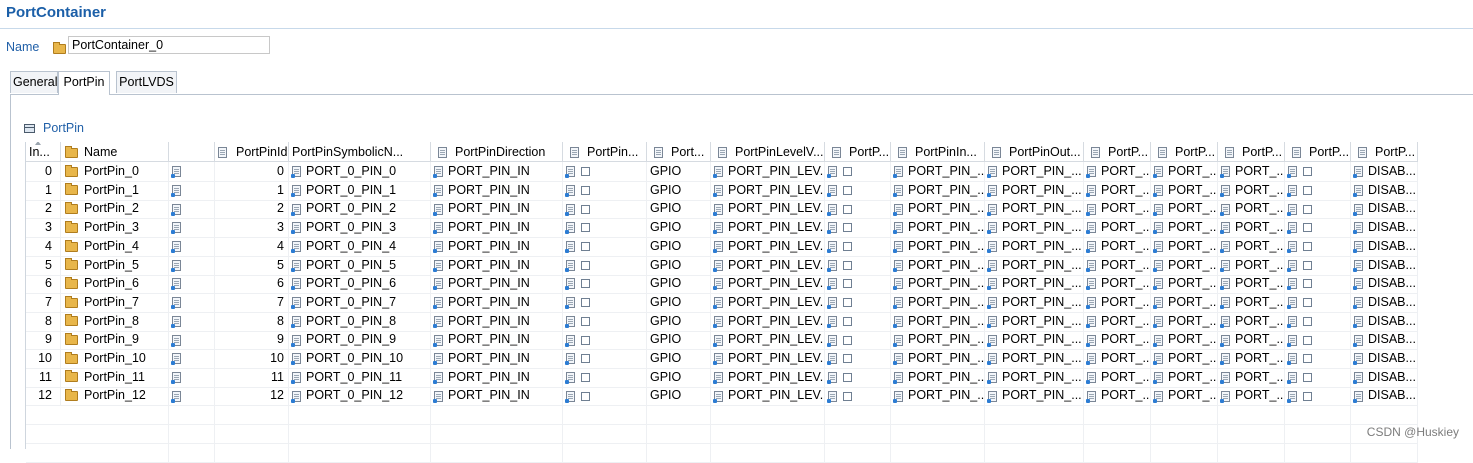  What do you see at coordinates (115, 265) in the screenshot?
I see `table-cell: PortPin_5` at bounding box center [115, 265].